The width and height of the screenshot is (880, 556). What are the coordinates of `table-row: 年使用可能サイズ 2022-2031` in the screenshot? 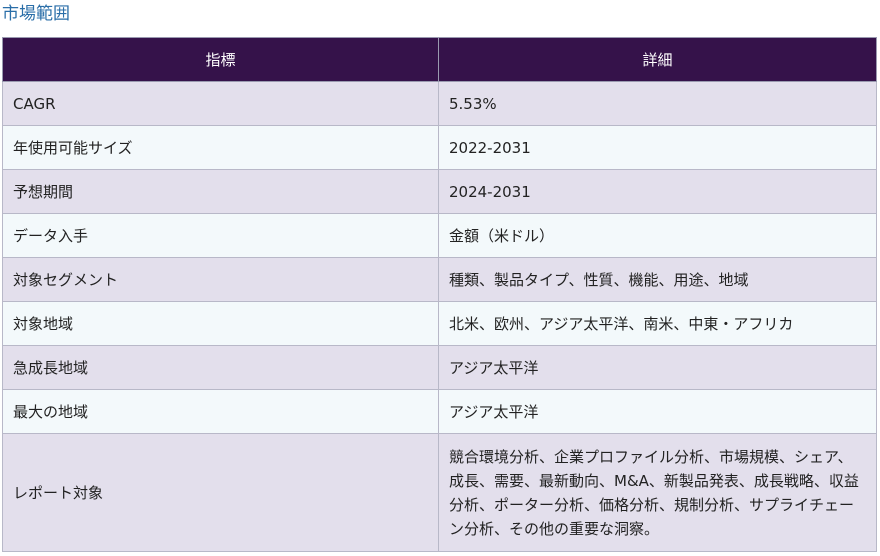 It's located at (439, 147).